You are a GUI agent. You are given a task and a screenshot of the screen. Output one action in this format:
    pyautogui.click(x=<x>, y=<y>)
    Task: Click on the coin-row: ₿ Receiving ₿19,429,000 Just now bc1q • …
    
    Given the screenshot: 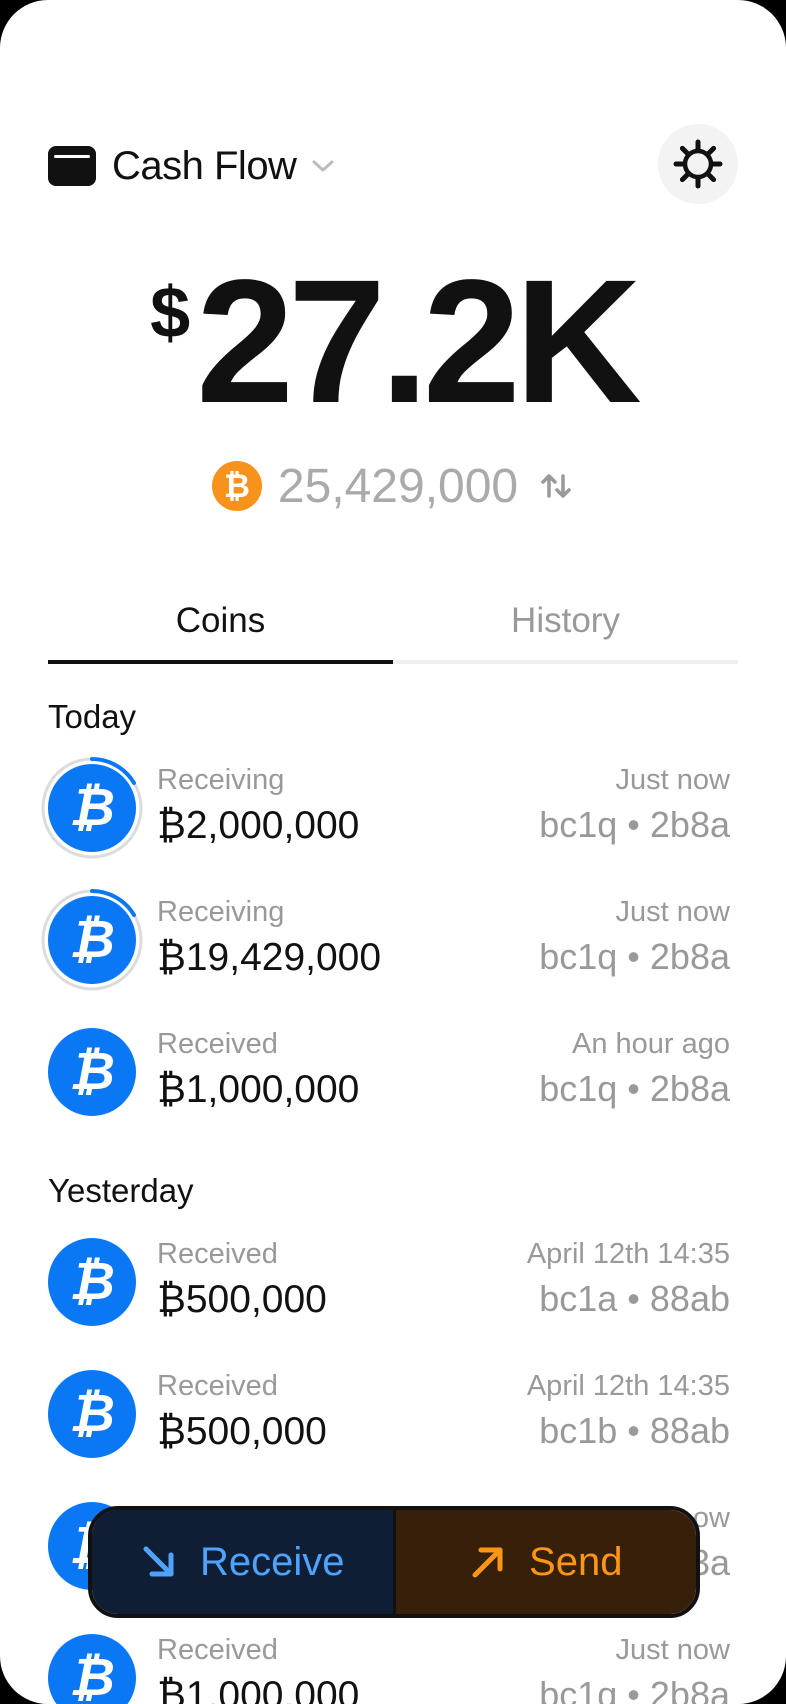 What is the action you would take?
    pyautogui.click(x=385, y=941)
    